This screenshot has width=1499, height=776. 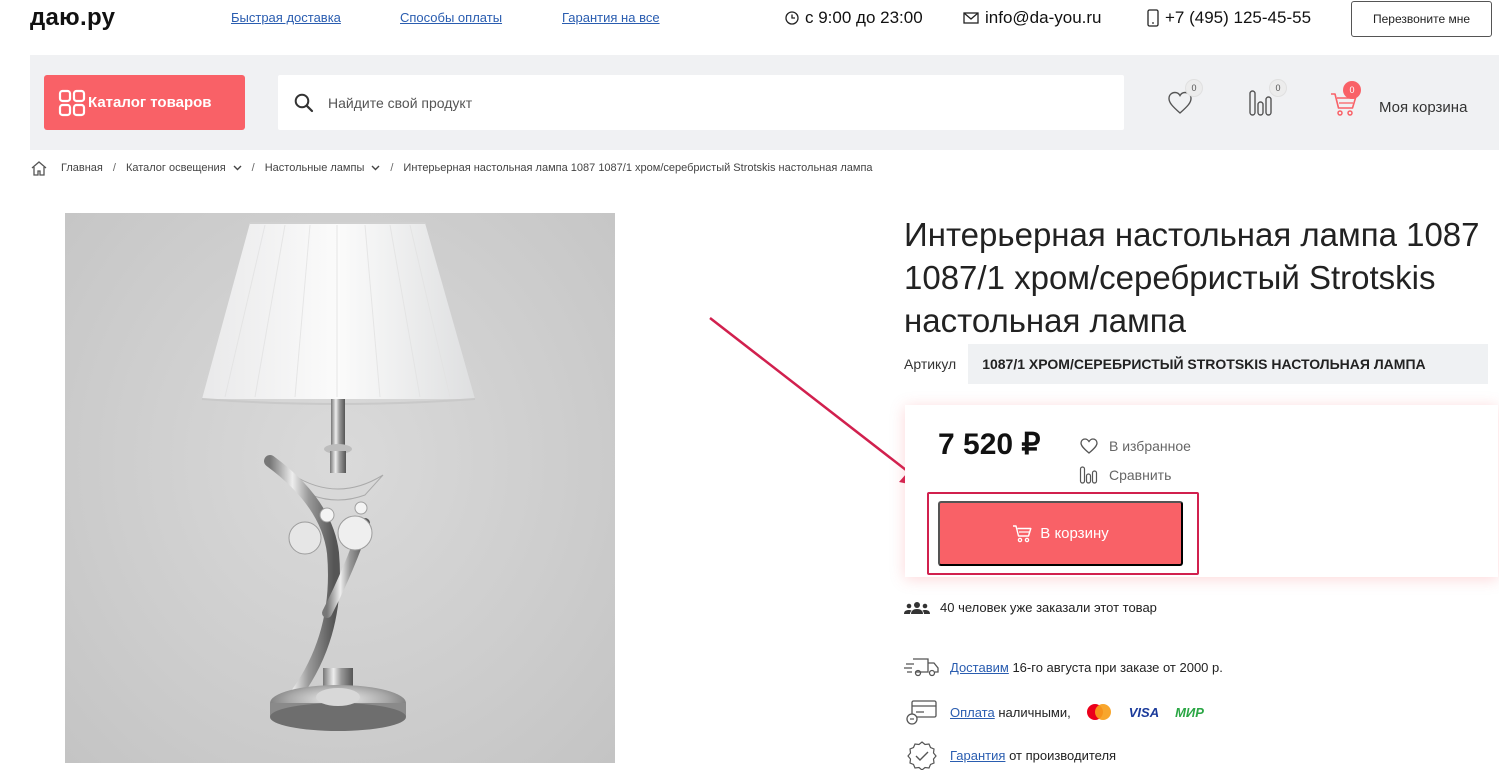 I want to click on grid-icon, so click(x=72, y=102).